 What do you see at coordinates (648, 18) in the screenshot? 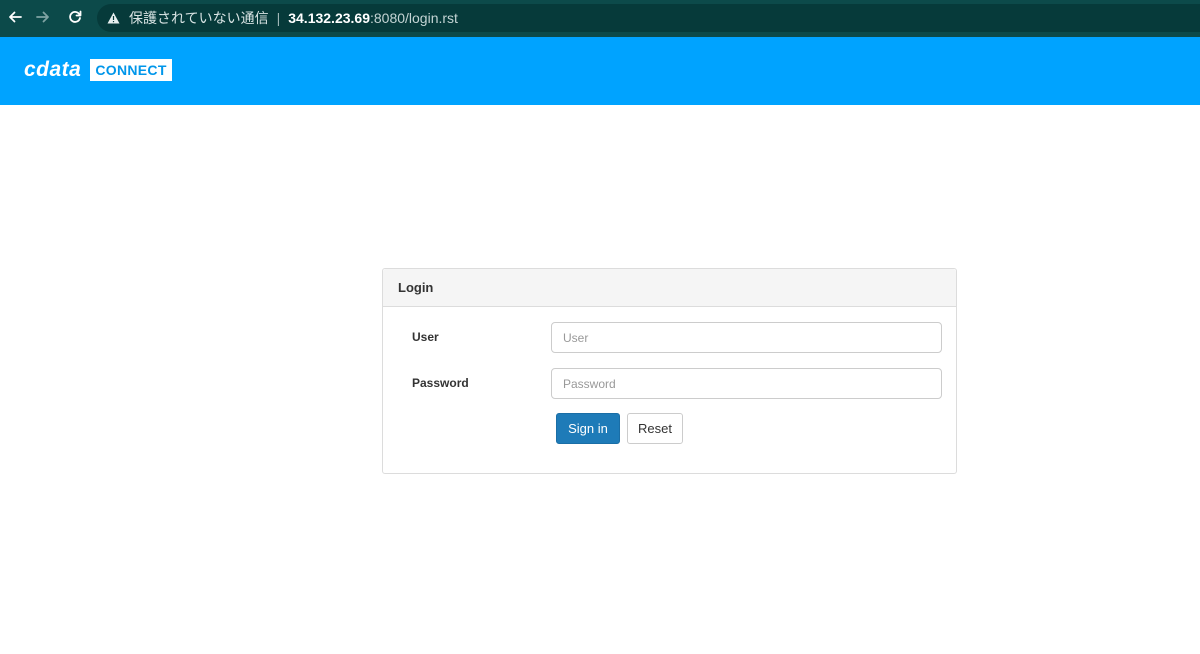
I see `address-bar: 保護されていない通信 | 34.132.23.69:8080/login.rst` at bounding box center [648, 18].